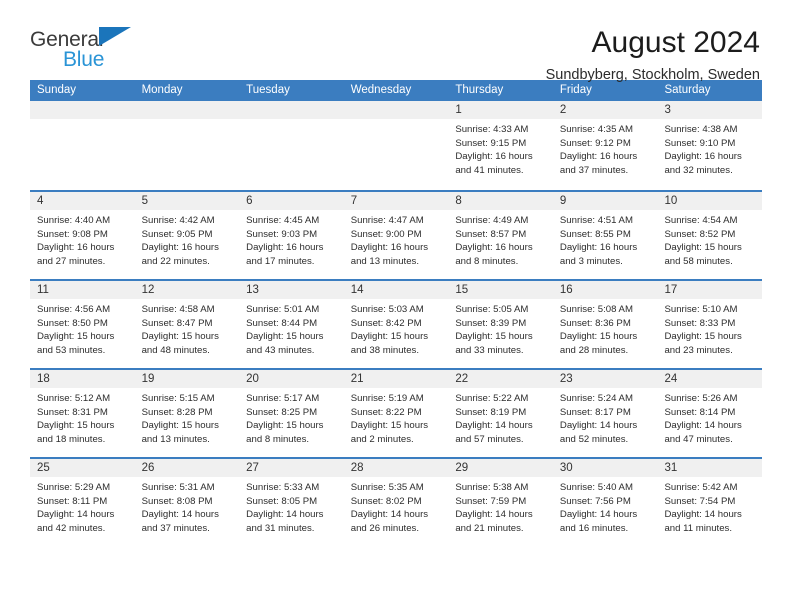 Image resolution: width=792 pixels, height=612 pixels. Describe the element at coordinates (57, 90) in the screenshot. I see `weekday-sunday: Sunday` at that location.